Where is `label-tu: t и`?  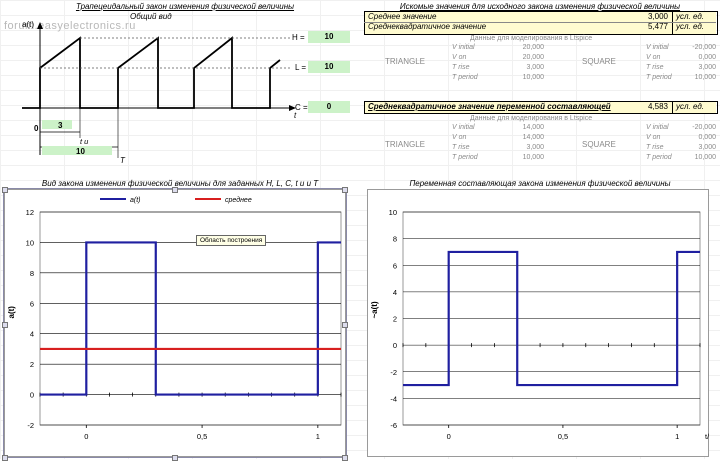 label-tu: t и is located at coordinates (84, 141).